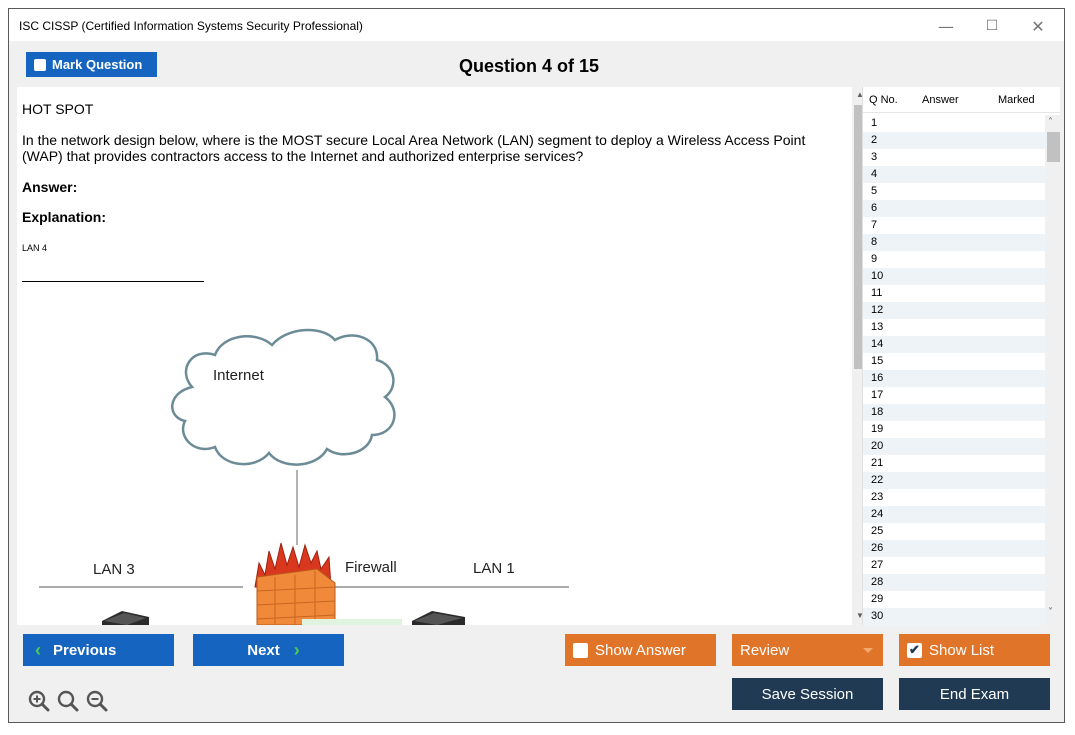 The width and height of the screenshot is (1075, 735). What do you see at coordinates (954, 497) in the screenshot?
I see `list-item: 23` at bounding box center [954, 497].